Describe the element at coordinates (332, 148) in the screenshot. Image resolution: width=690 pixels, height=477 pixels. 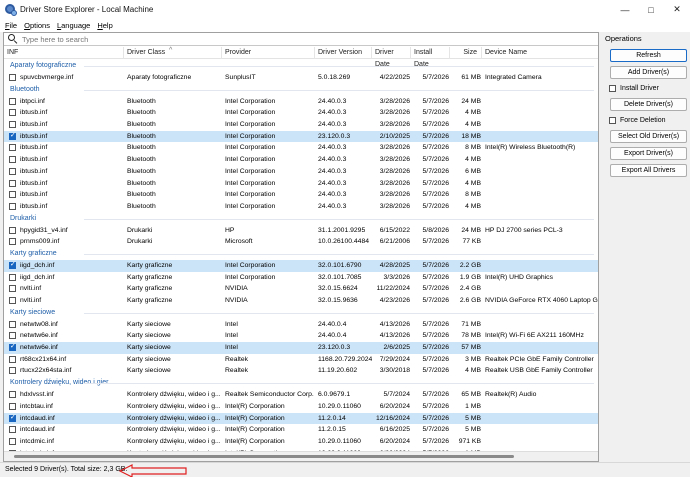
I see `cell-ver: 24.40.0.3` at that location.